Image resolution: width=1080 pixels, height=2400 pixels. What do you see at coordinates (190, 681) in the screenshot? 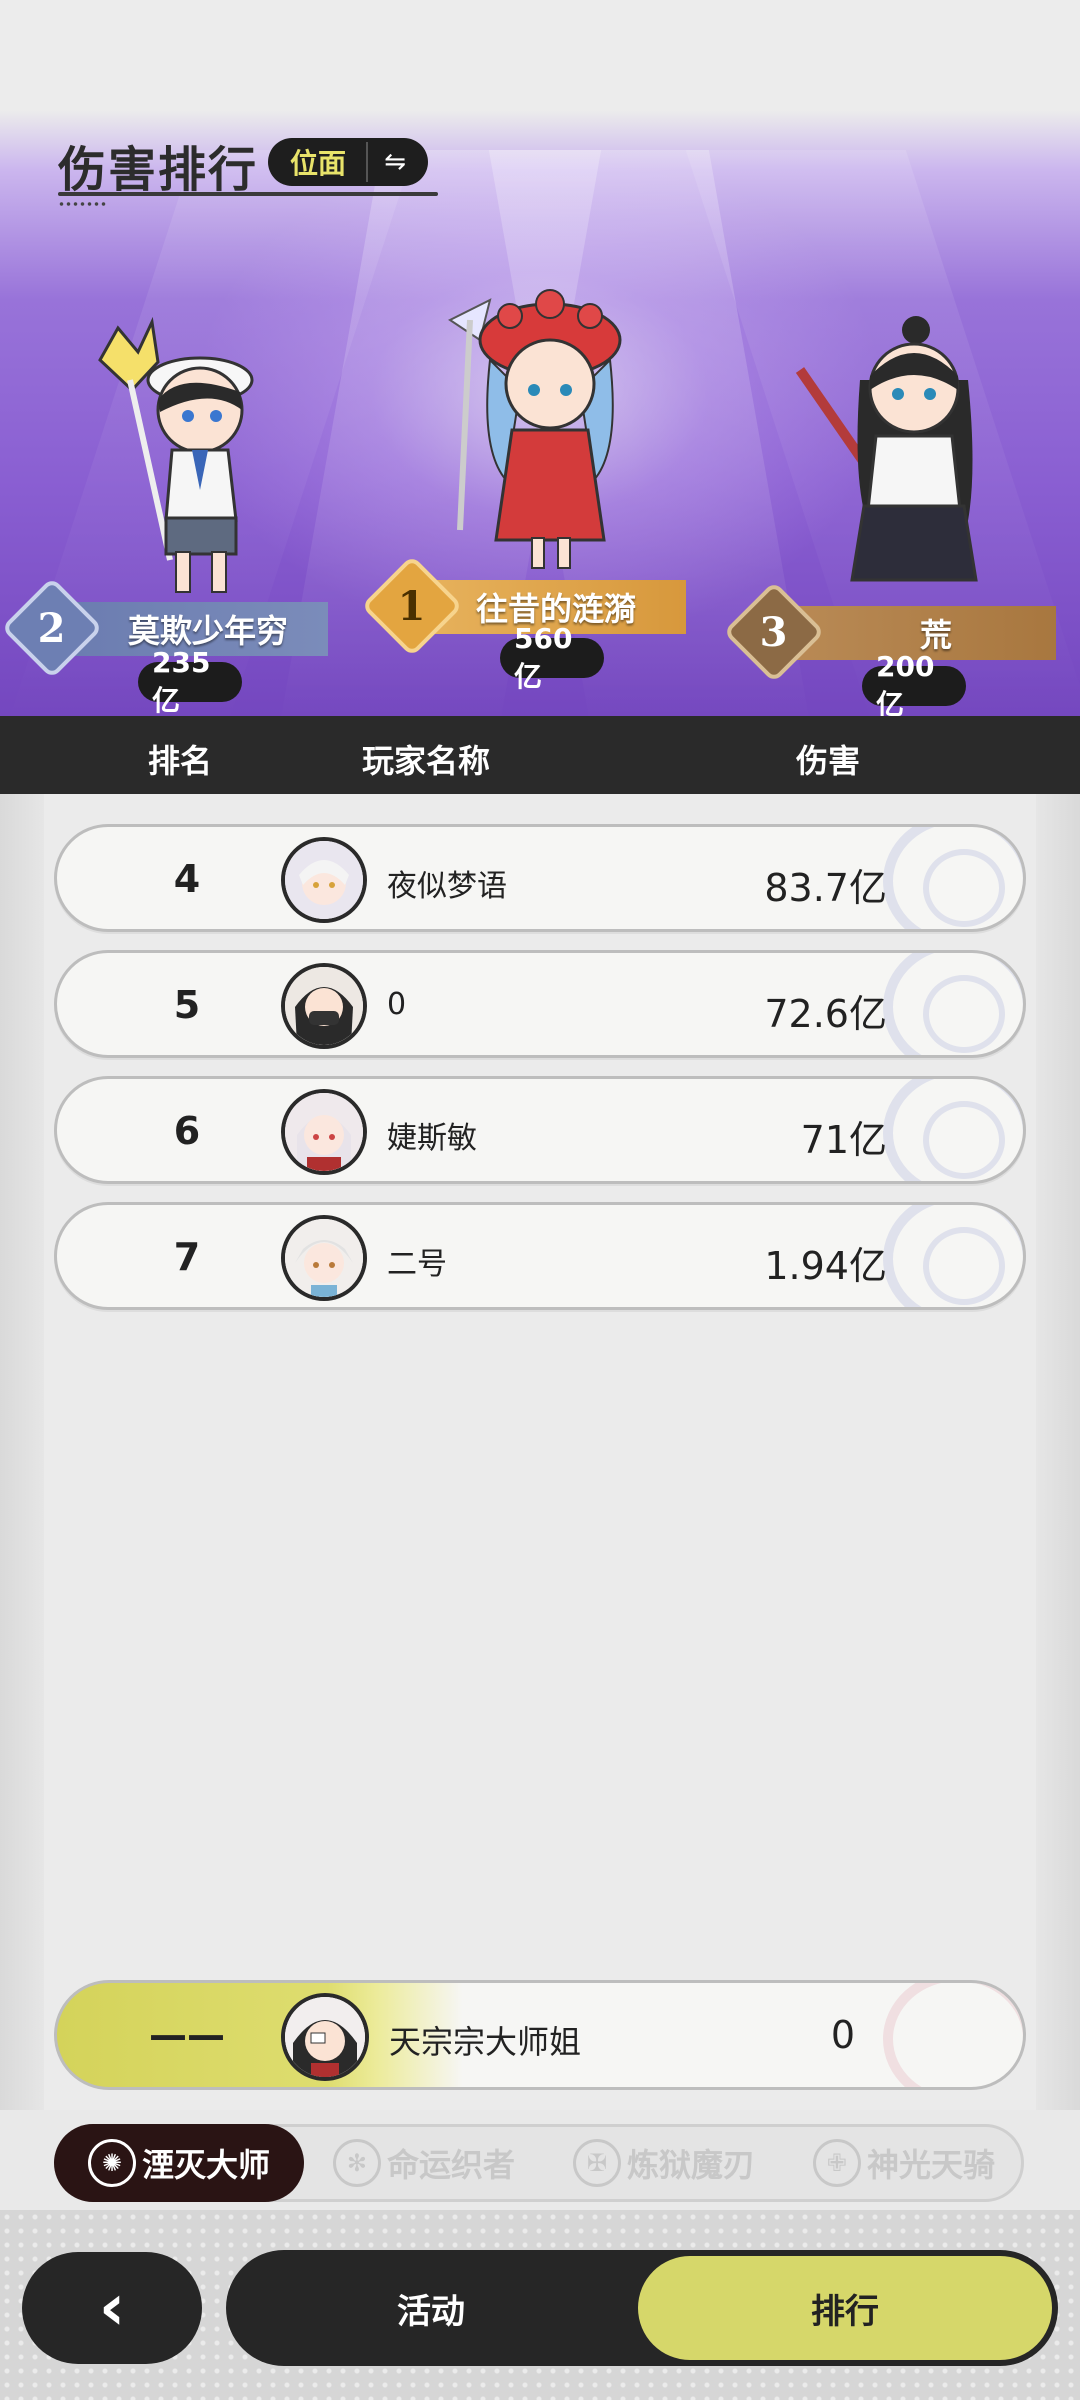
I see `podium-score-rank-2: 235亿` at bounding box center [190, 681].